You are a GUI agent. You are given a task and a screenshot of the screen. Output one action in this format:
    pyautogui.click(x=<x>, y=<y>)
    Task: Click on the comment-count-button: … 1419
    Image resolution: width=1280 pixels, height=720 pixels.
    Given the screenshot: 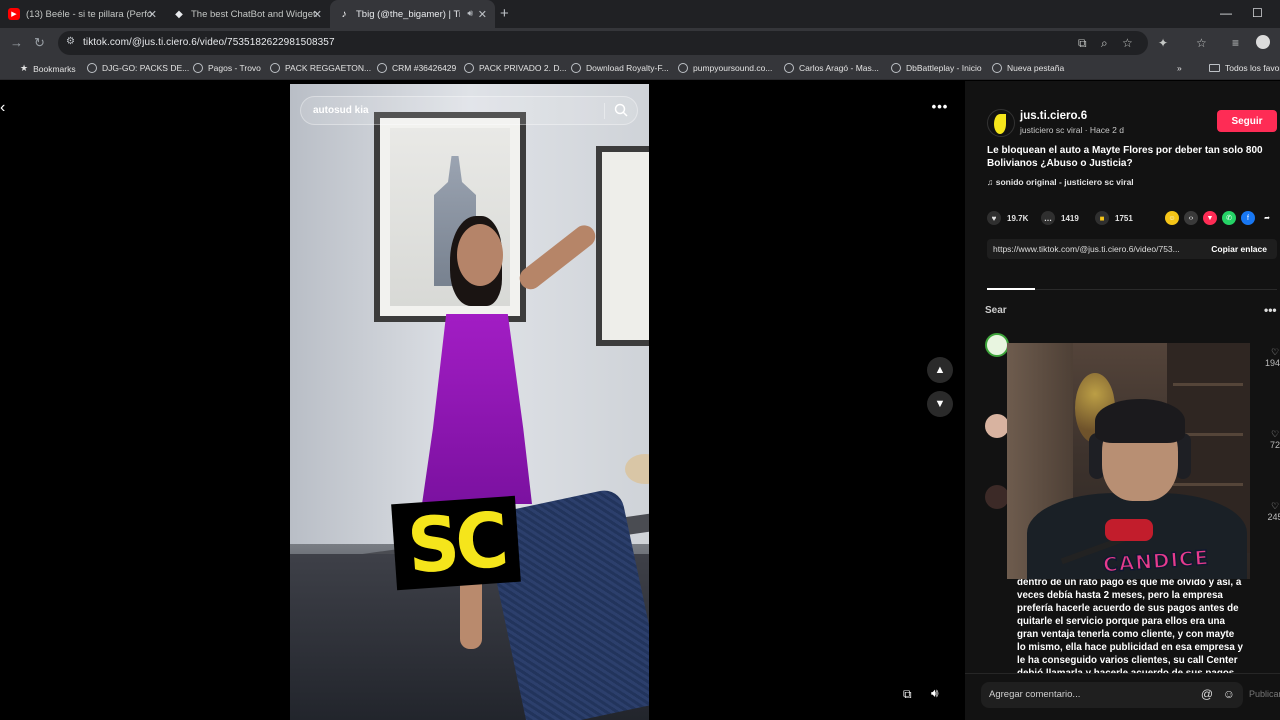 What is the action you would take?
    pyautogui.click(x=1060, y=218)
    